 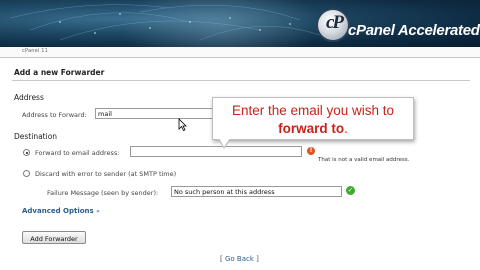 What do you see at coordinates (26, 152) in the screenshot?
I see `forward-to-email-radio` at bounding box center [26, 152].